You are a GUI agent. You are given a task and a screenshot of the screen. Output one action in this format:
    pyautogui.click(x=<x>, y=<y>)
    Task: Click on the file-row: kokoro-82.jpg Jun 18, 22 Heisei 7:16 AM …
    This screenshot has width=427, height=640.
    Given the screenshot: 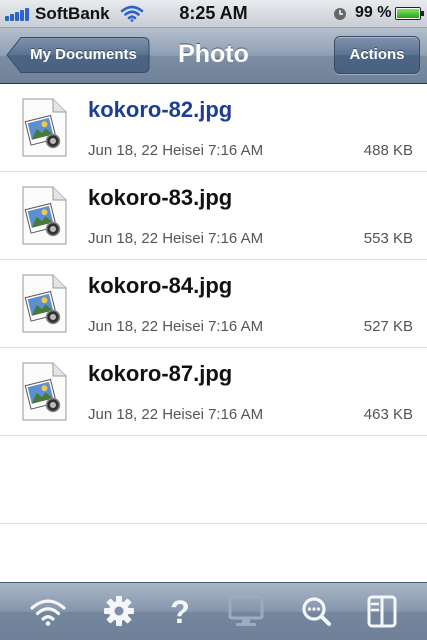 What is the action you would take?
    pyautogui.click(x=213, y=128)
    